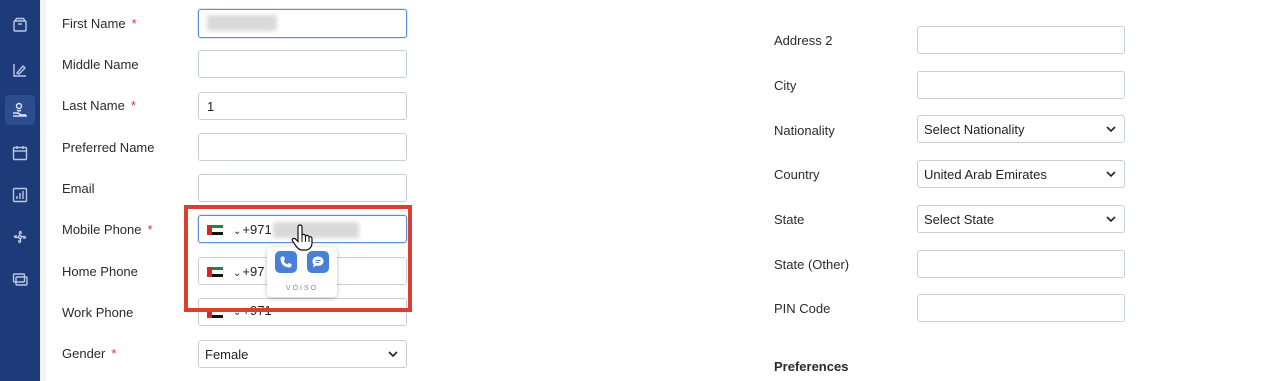 This screenshot has width=1280, height=381. Describe the element at coordinates (318, 262) in the screenshot. I see `chat-bubble-icon` at that location.